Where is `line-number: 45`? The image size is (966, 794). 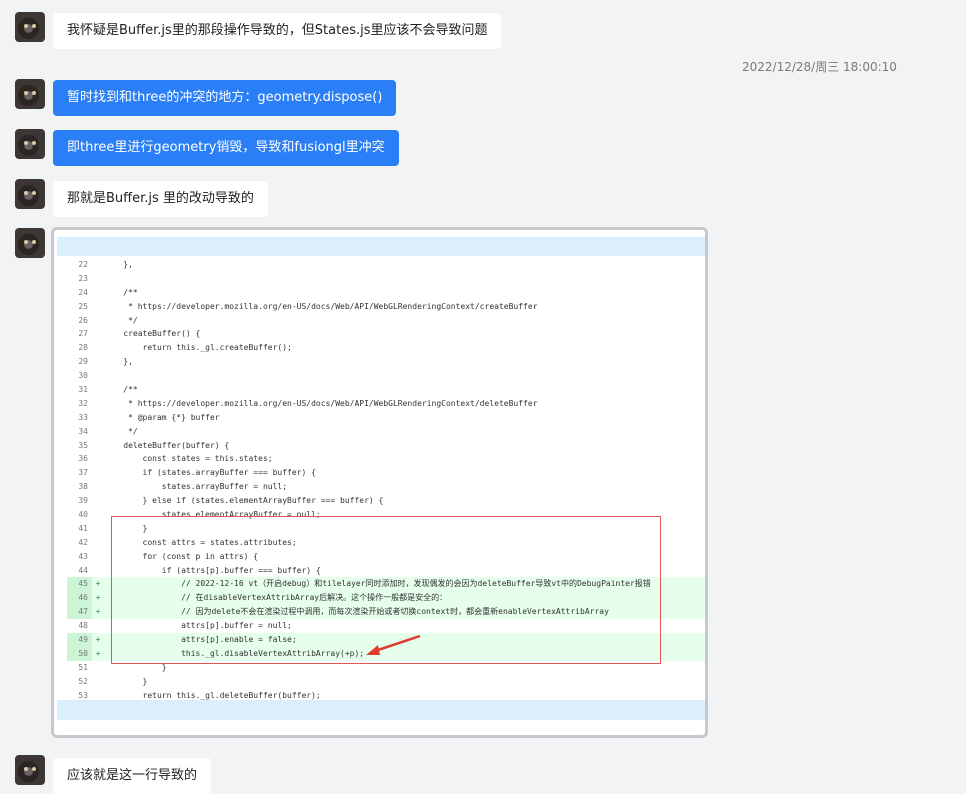 line-number: 45 is located at coordinates (79, 584).